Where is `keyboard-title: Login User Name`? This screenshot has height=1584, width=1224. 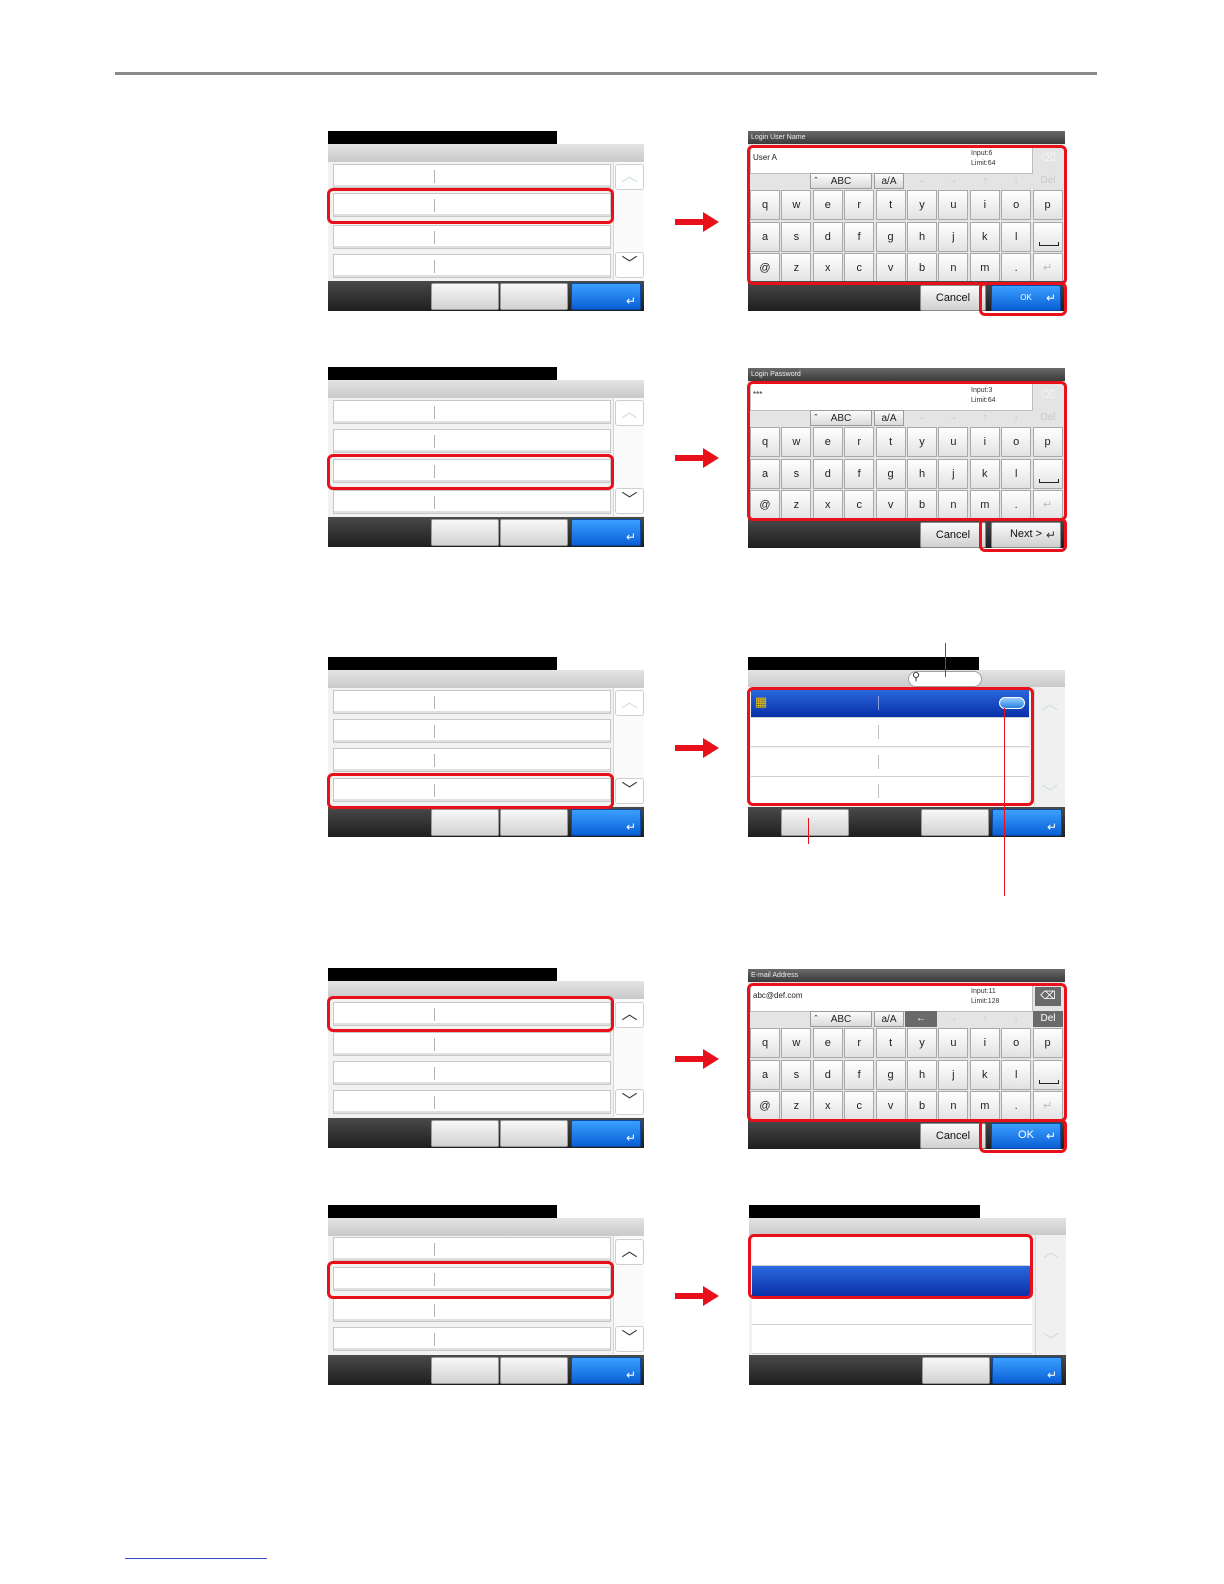
keyboard-title: Login User Name is located at coordinates (906, 137).